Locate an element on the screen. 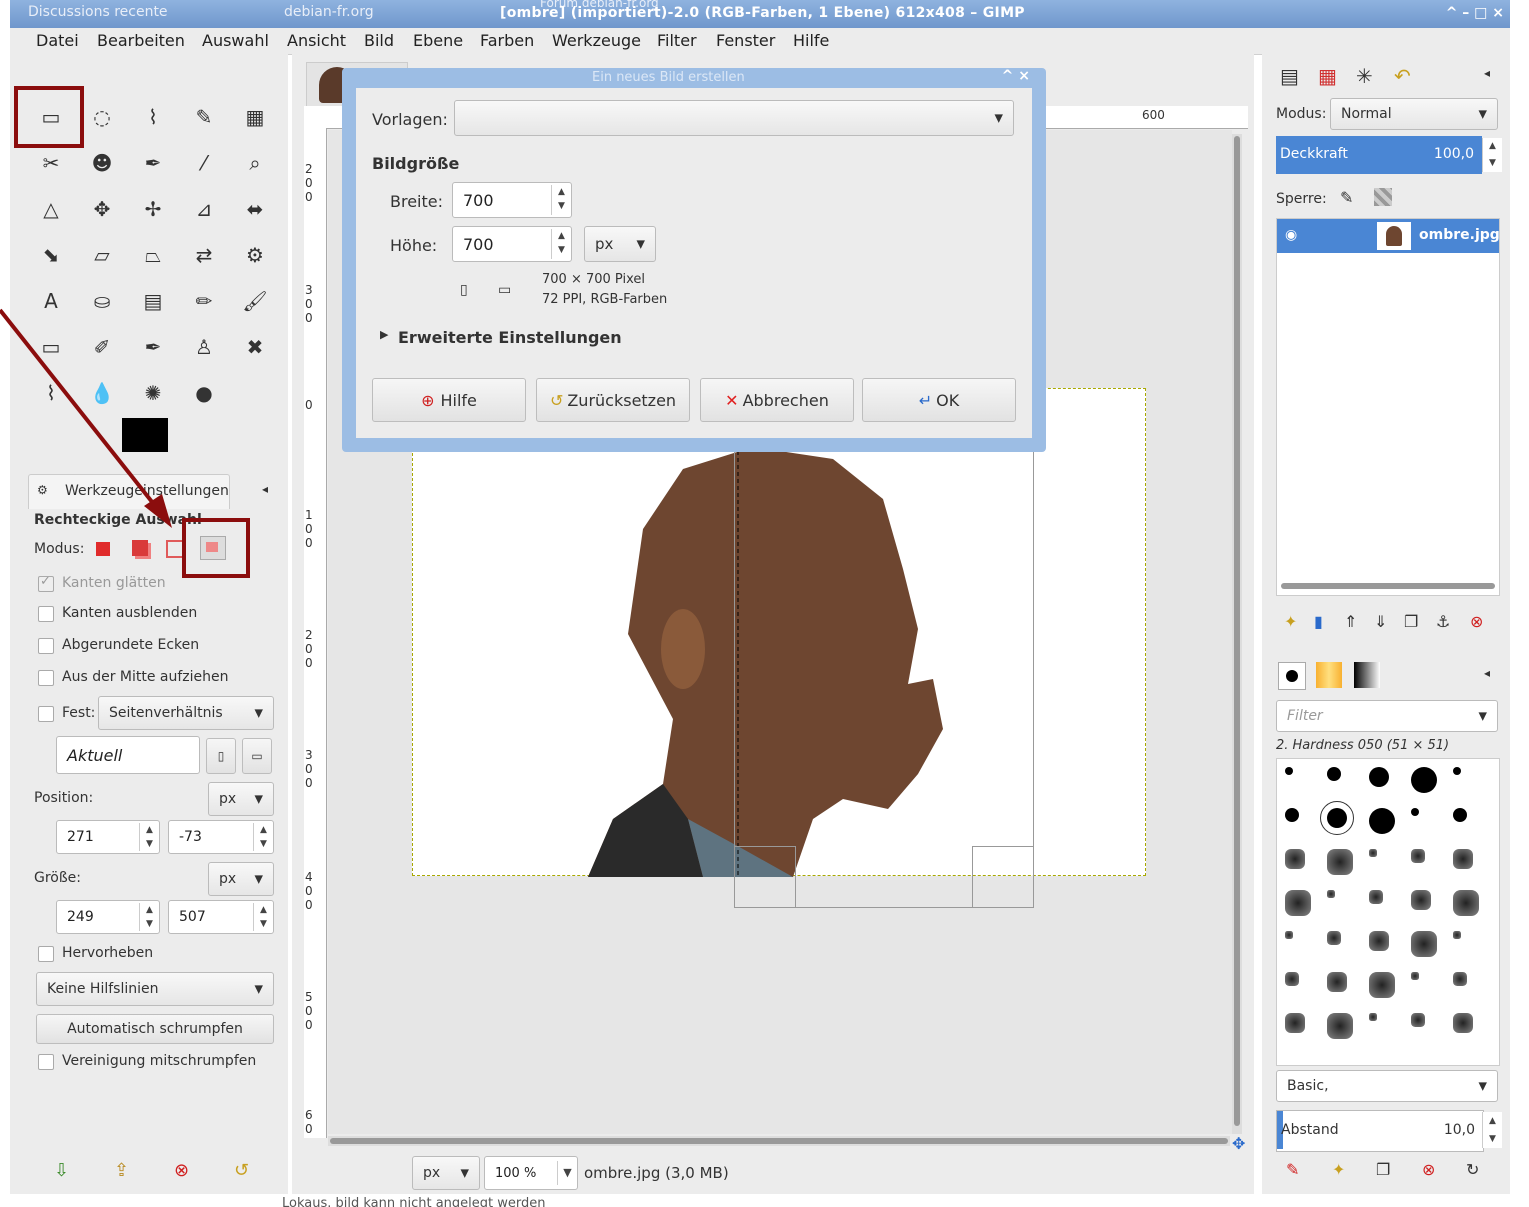 This screenshot has width=1529, height=1207. lower-layer-icon: ⇓ is located at coordinates (1380, 621).